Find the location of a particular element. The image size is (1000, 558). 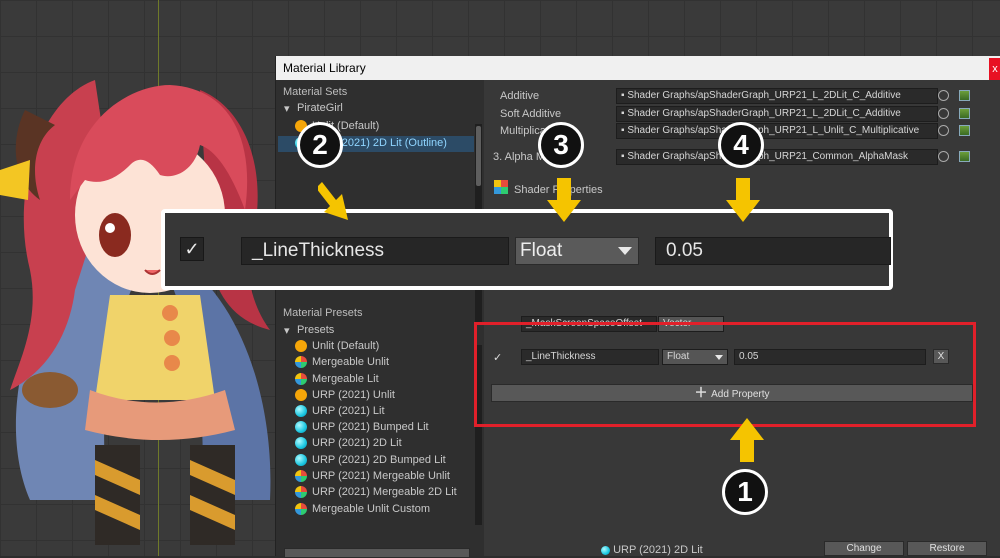

highlight-box is located at coordinates (725, 374).